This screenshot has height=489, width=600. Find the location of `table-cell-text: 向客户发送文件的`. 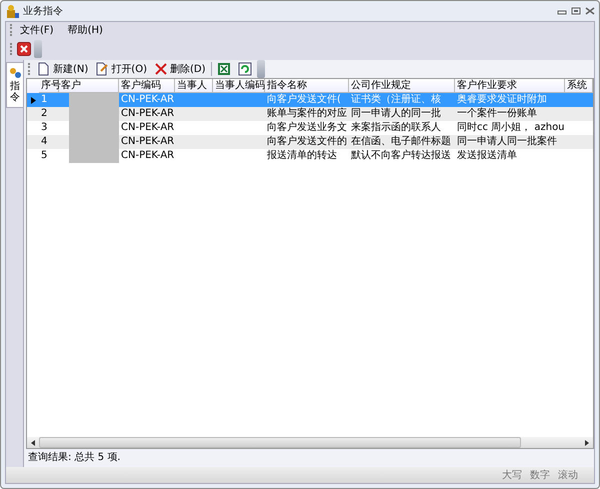

table-cell-text: 向客户发送文件的 is located at coordinates (307, 142).